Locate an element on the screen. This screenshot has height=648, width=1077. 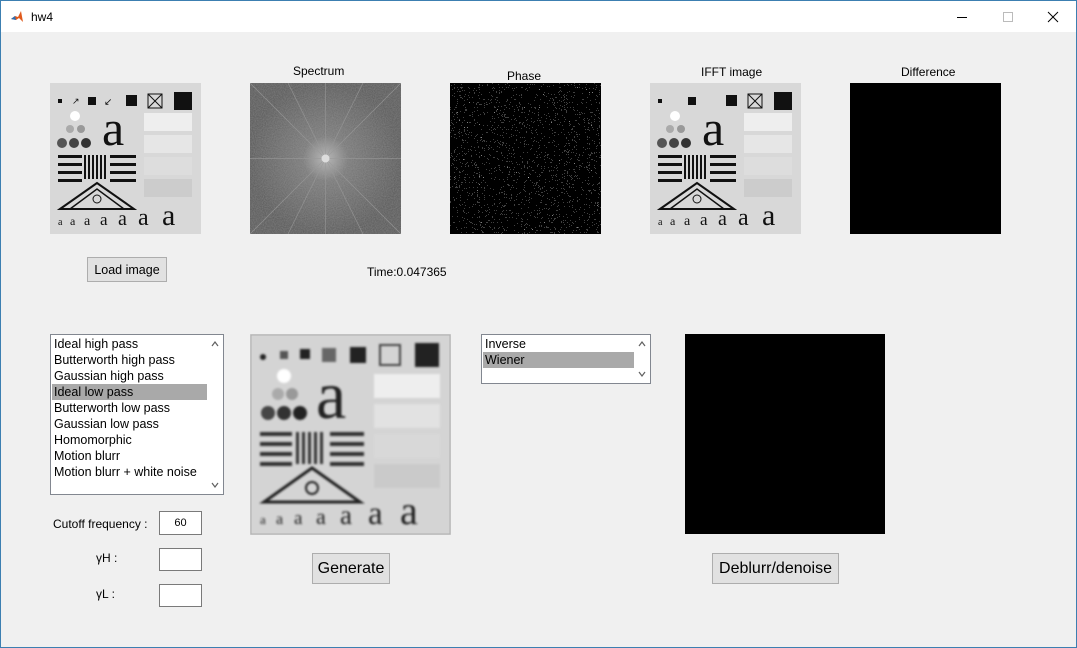
title-bar: hw4 is located at coordinates (538, 16).